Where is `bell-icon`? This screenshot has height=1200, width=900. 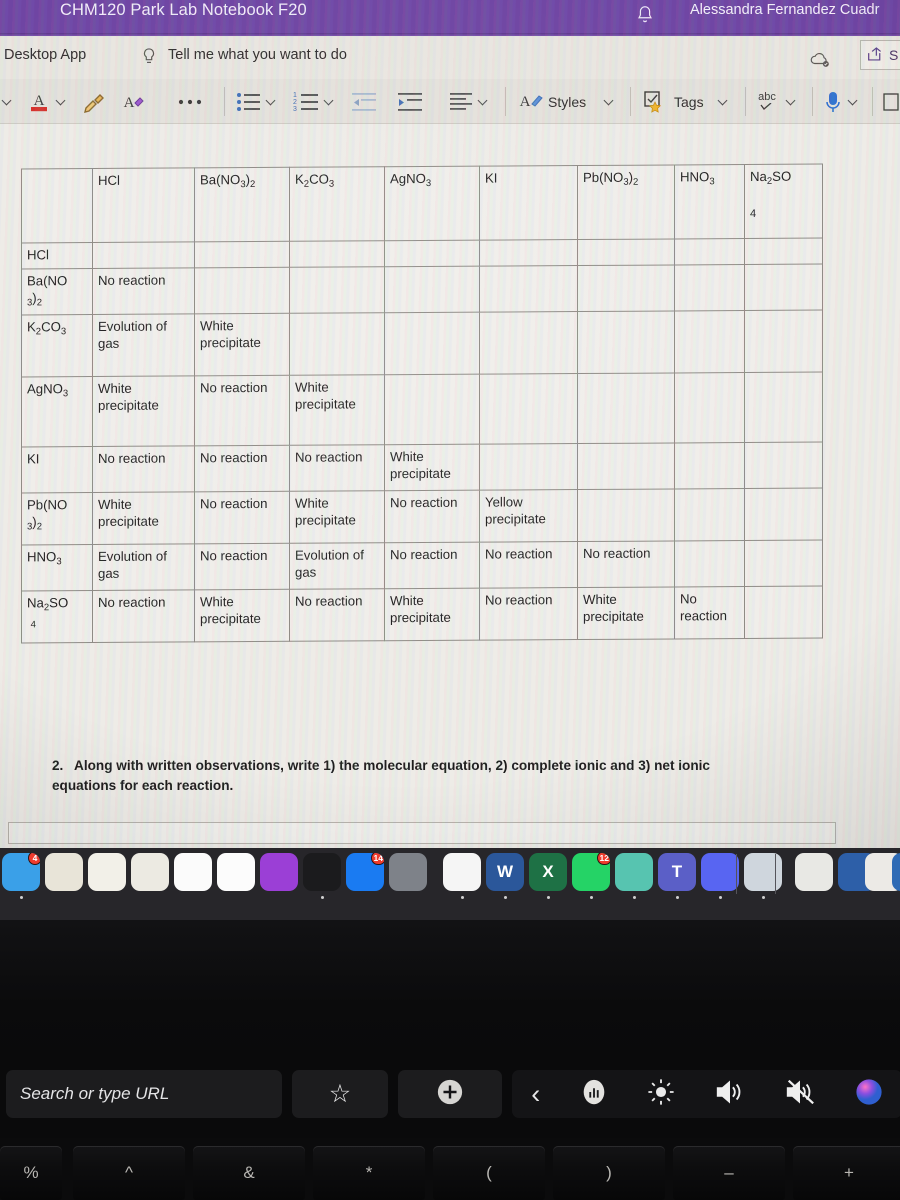
bell-icon is located at coordinates (645, 15).